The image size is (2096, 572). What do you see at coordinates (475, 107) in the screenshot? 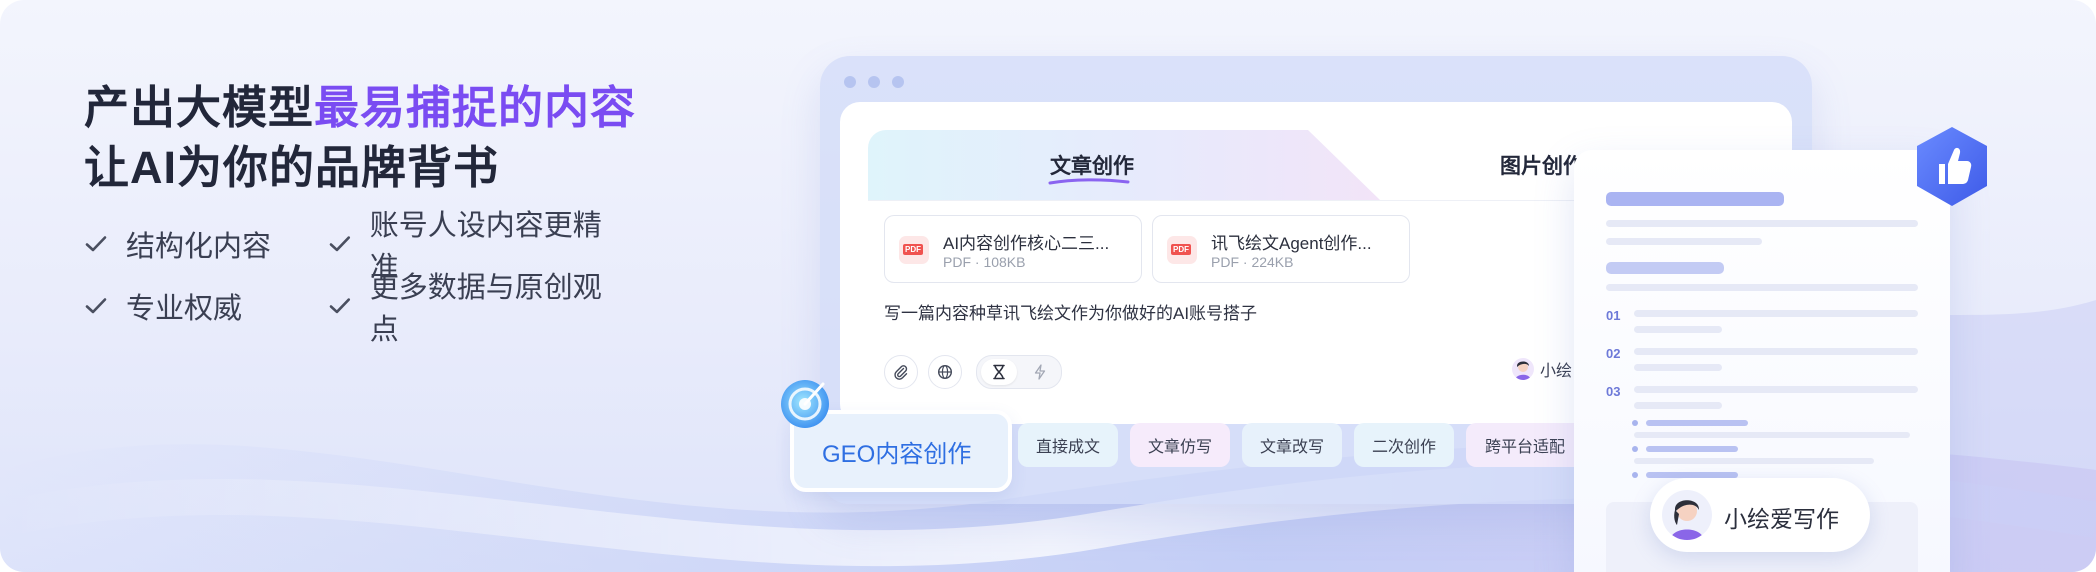
I see `headline-accent: 最易捕捉的内容` at bounding box center [475, 107].